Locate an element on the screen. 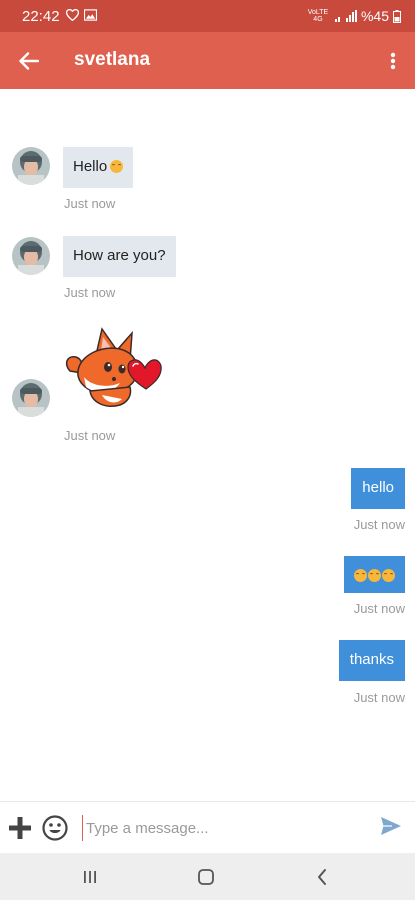  battery-icon is located at coordinates (397, 16).